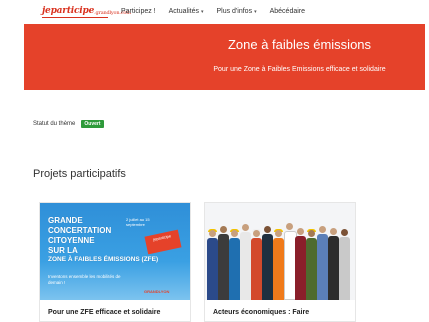 This screenshot has width=429, height=322. What do you see at coordinates (138, 222) in the screenshot?
I see `poster-date: 2 juillet au 15 septembre` at bounding box center [138, 222].